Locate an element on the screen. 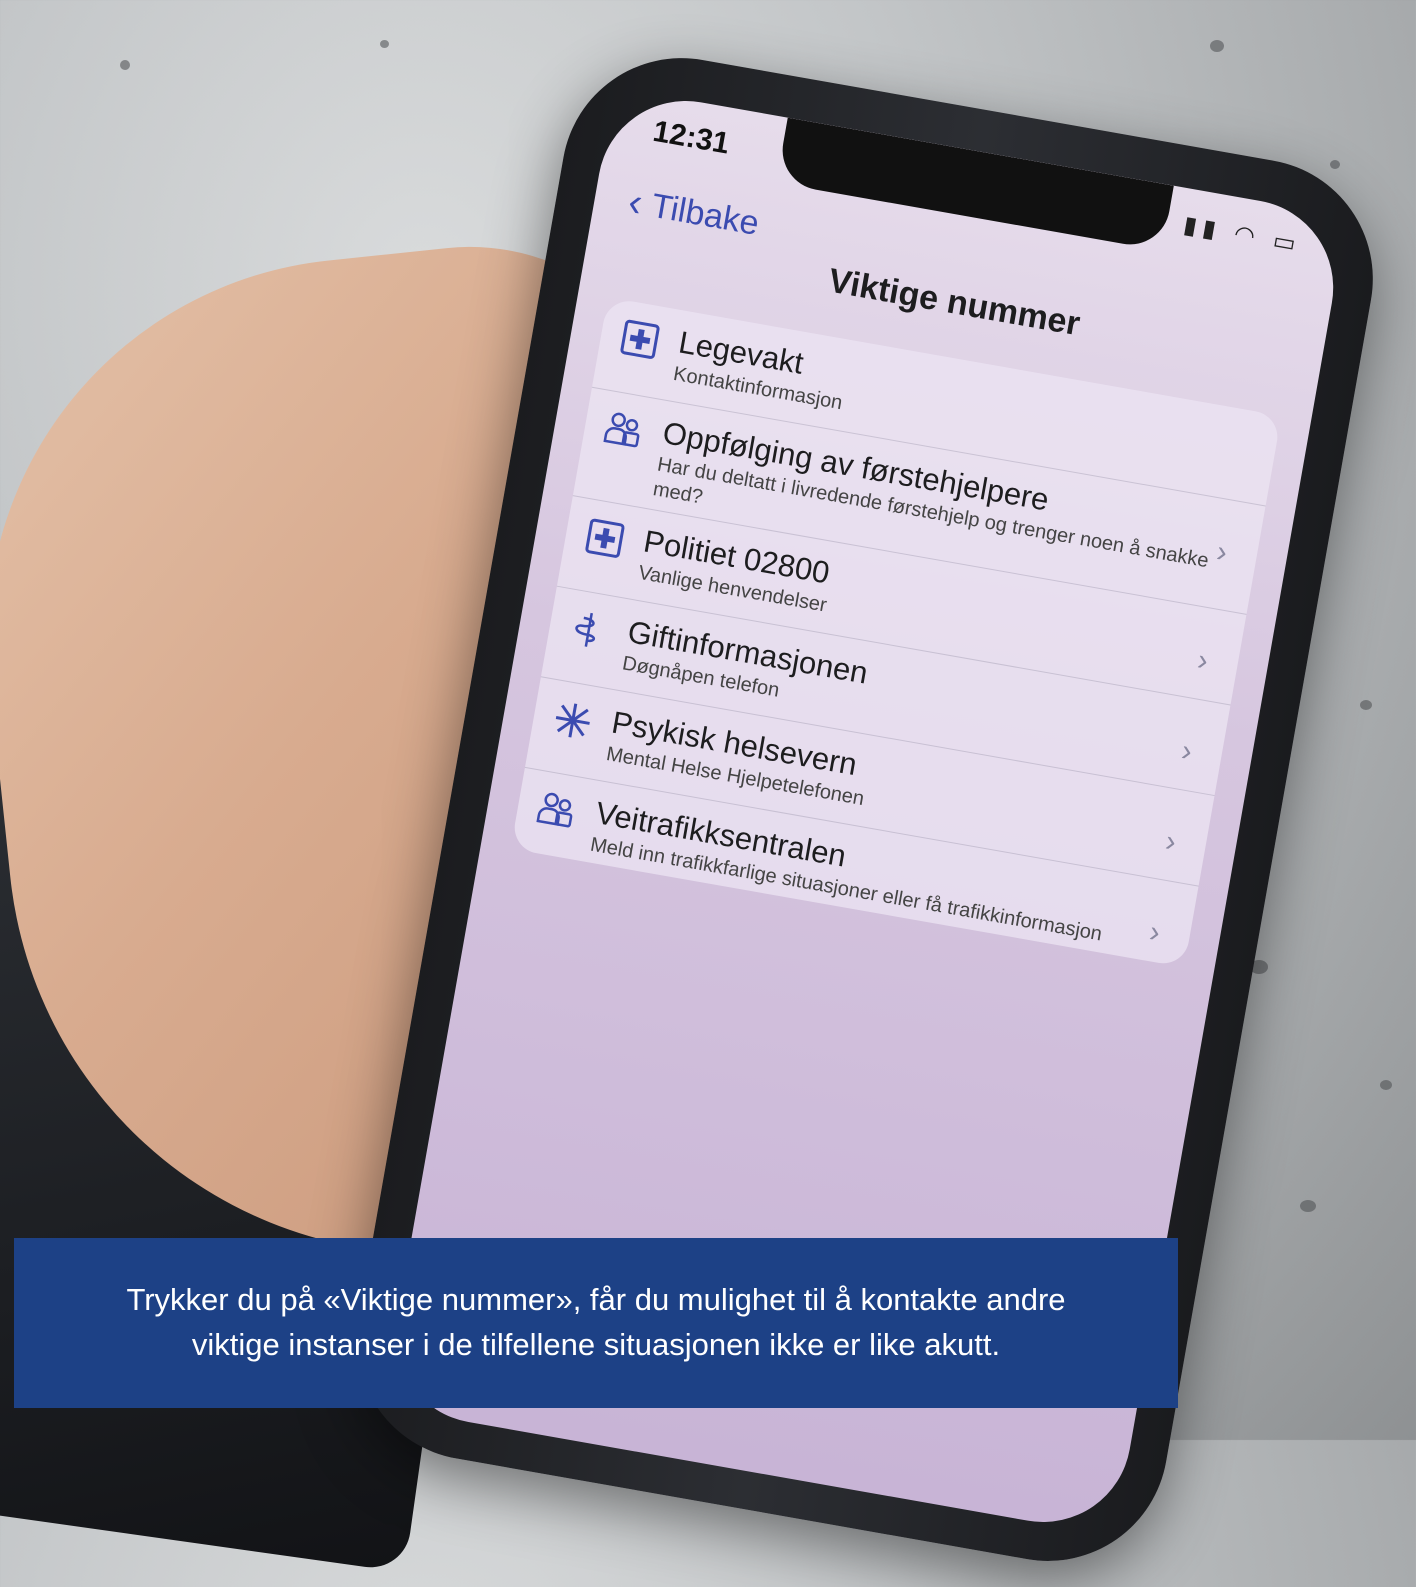  snake-staff-icon is located at coordinates (589, 627).